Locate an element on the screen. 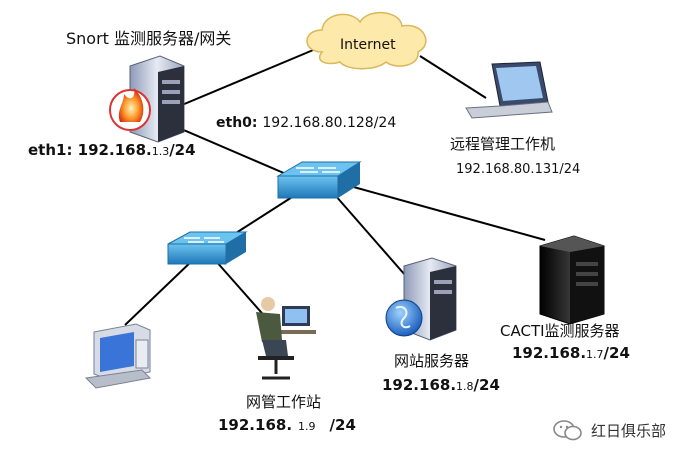 Image resolution: width=680 pixels, height=463 pixels. snort-eth1-prefix: eth1: 192.168. is located at coordinates (90, 150).